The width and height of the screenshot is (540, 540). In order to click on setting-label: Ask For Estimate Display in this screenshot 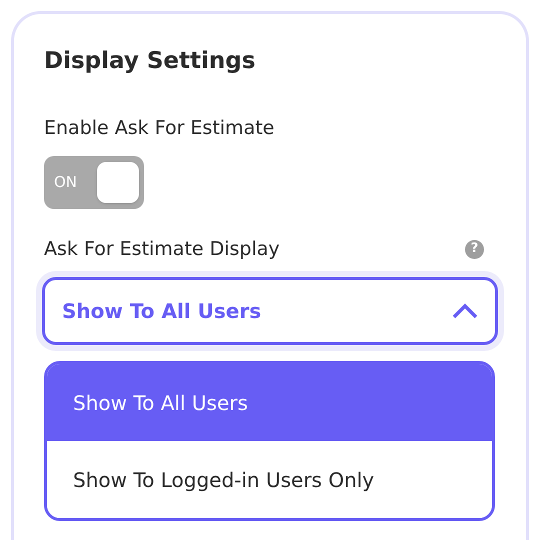, I will do `click(162, 249)`.